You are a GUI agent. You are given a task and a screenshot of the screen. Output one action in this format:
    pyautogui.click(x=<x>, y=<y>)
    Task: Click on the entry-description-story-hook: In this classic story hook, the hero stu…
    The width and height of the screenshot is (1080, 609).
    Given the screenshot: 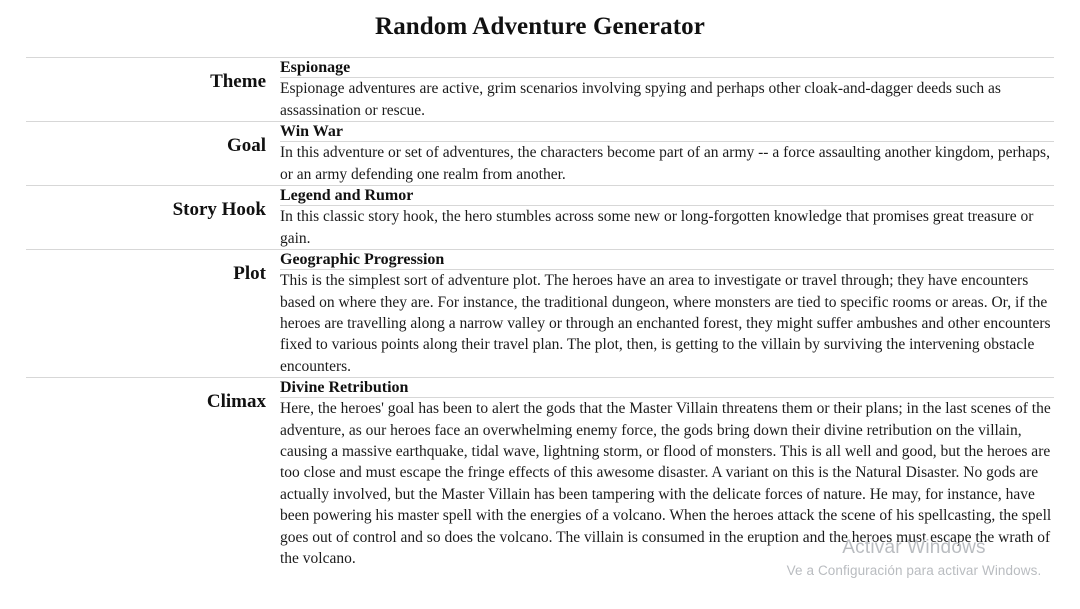 What is the action you would take?
    pyautogui.click(x=667, y=227)
    